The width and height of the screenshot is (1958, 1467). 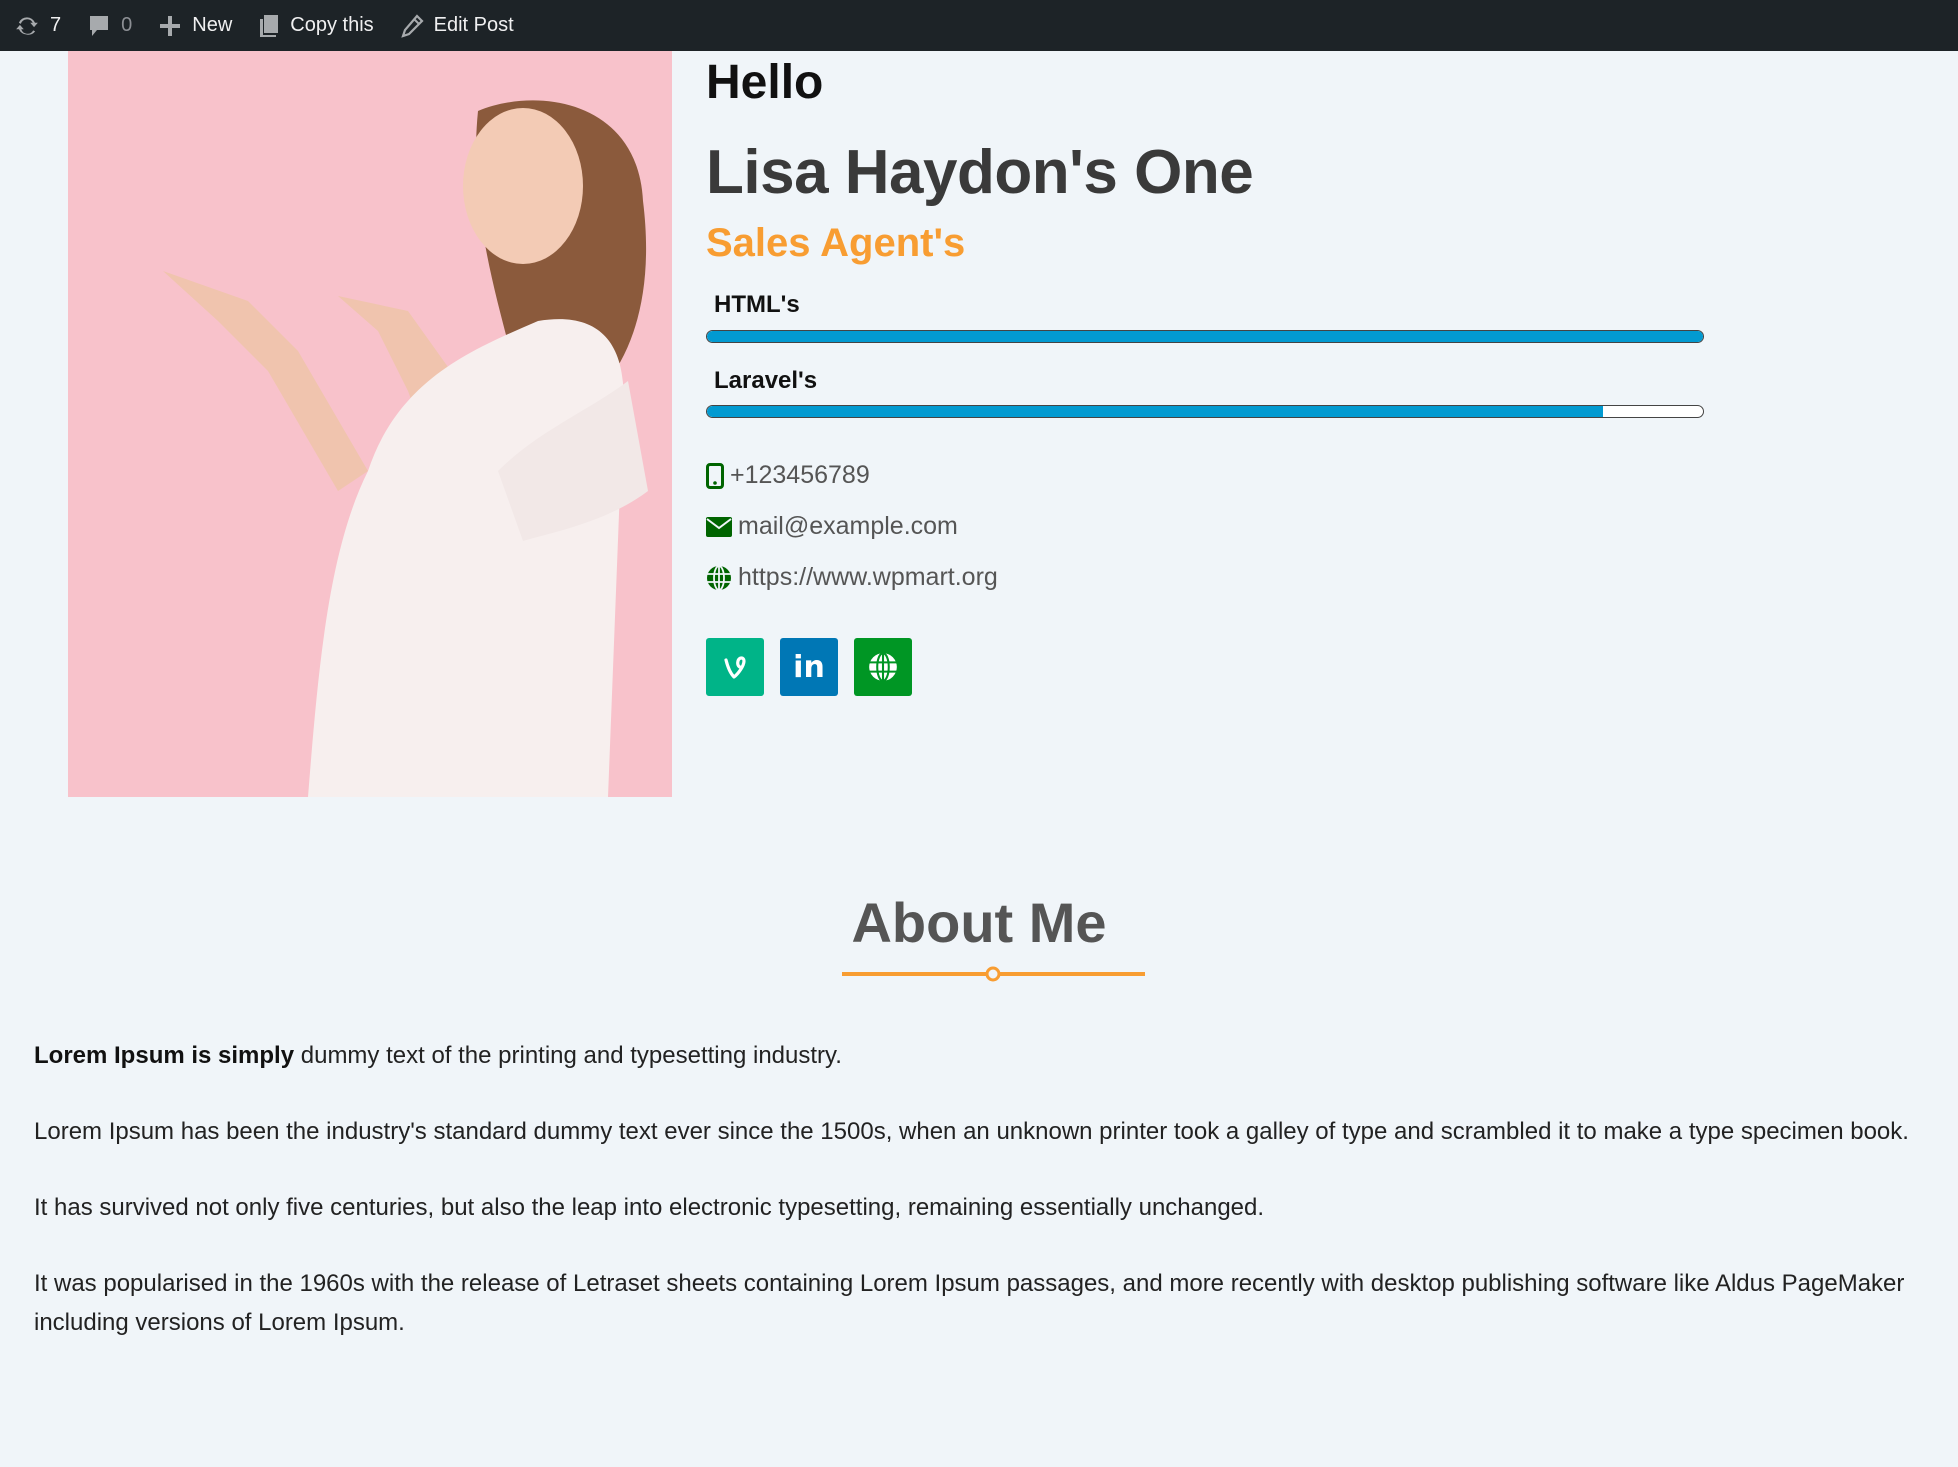 I want to click on vine-icon, so click(x=735, y=667).